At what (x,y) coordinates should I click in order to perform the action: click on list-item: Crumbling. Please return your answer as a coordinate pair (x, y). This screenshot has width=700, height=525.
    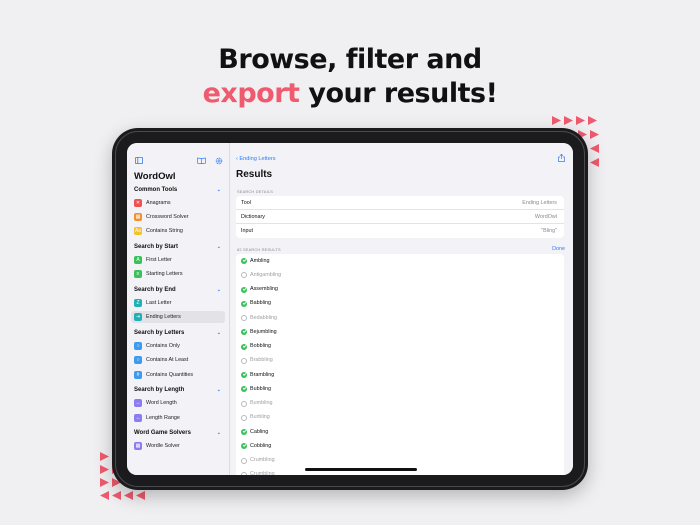
    Looking at the image, I should click on (400, 461).